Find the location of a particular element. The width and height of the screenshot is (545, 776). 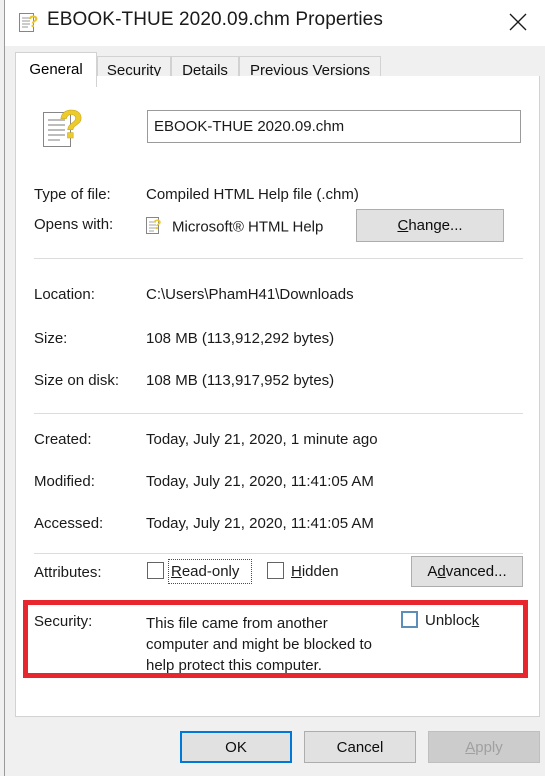

opens-with-app-name: Microsoft® HTML Help is located at coordinates (248, 227).